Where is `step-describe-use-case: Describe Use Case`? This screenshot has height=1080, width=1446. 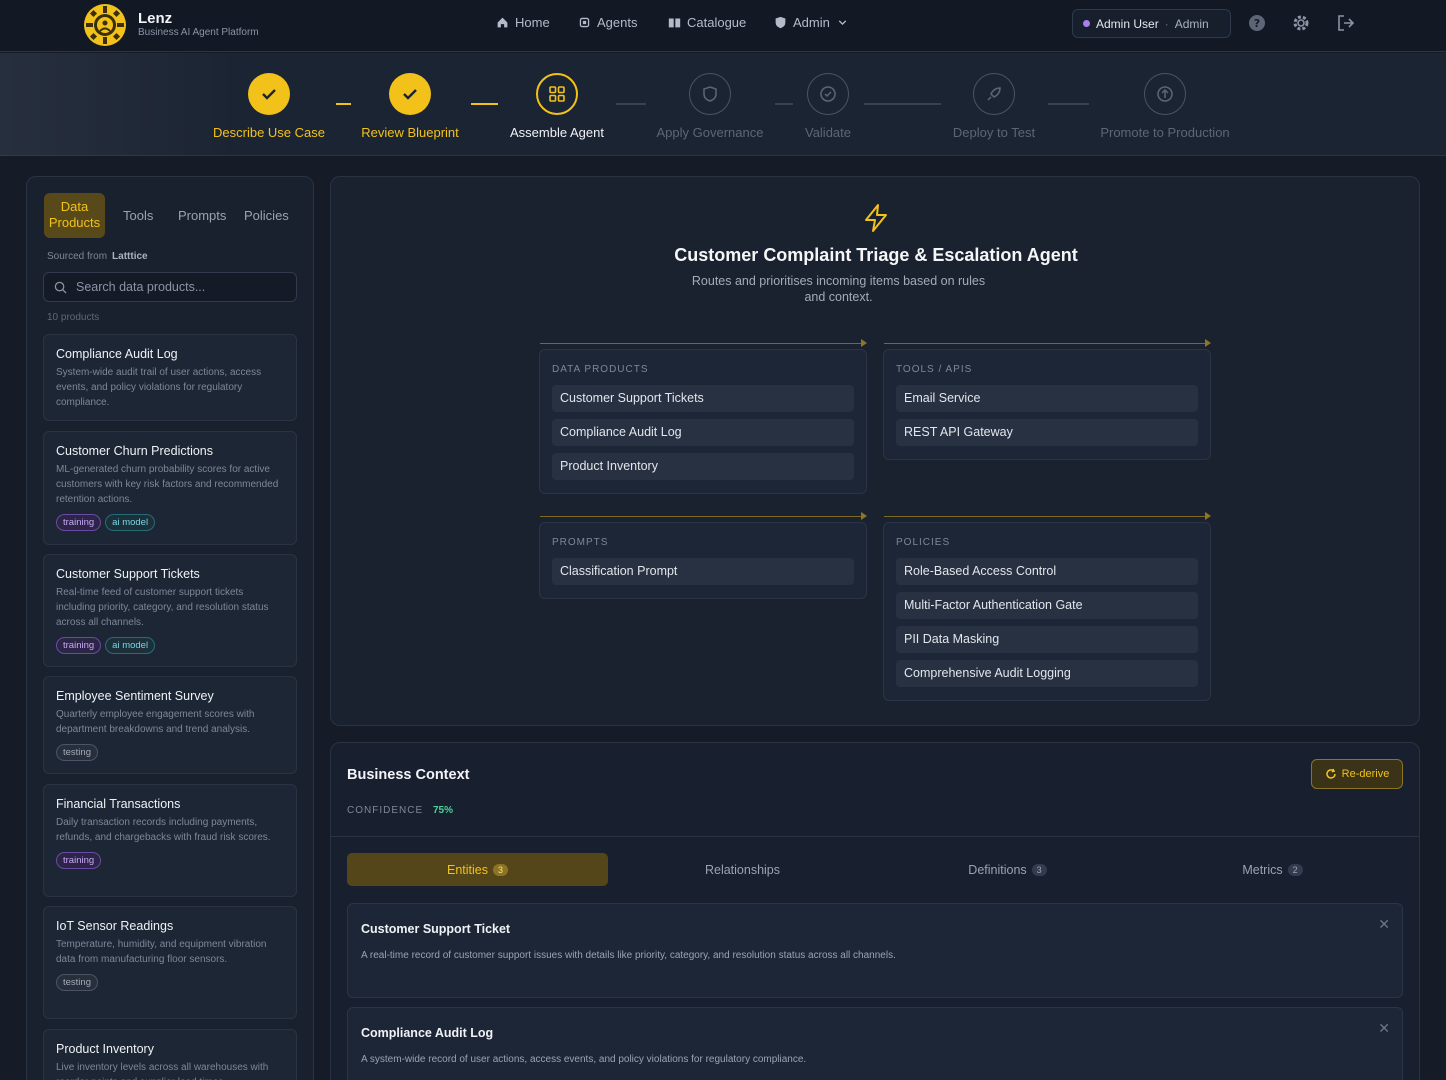 step-describe-use-case: Describe Use Case is located at coordinates (269, 106).